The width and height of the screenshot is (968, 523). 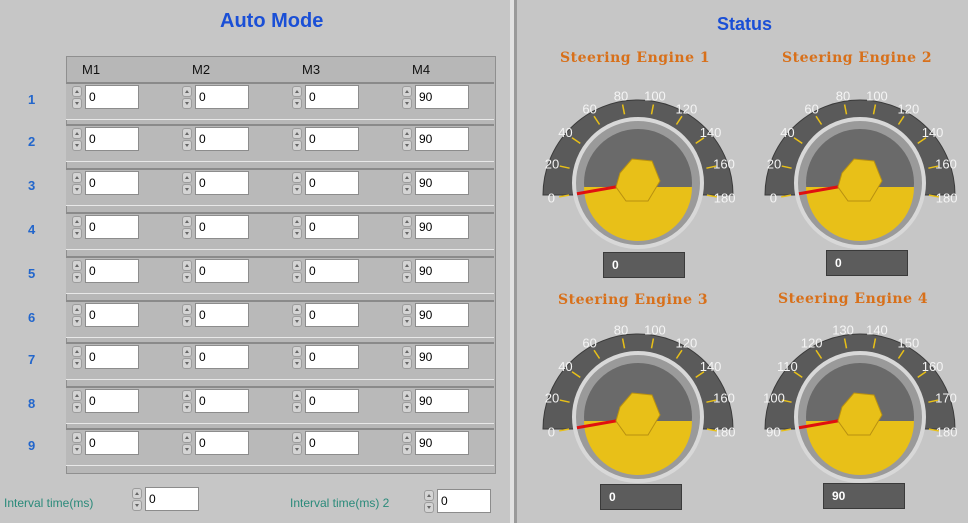 I want to click on interval-time-input: 0, so click(x=172, y=499).